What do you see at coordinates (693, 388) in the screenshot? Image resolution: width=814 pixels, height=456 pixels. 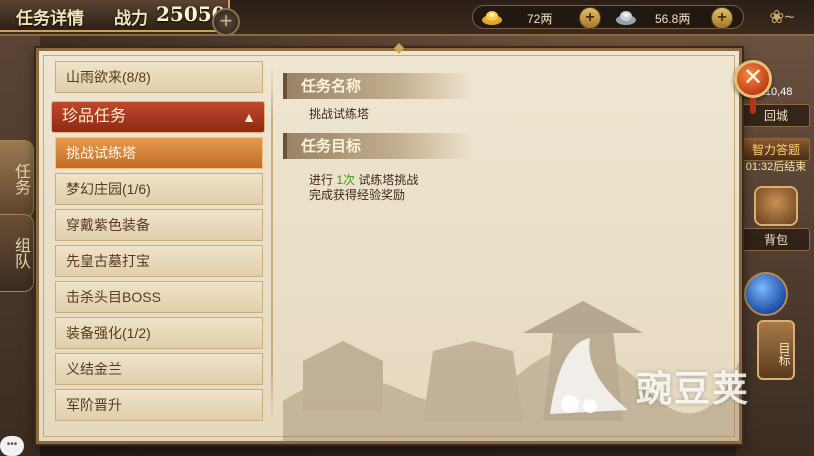 I see `watermark-text: 豌豆荚` at bounding box center [693, 388].